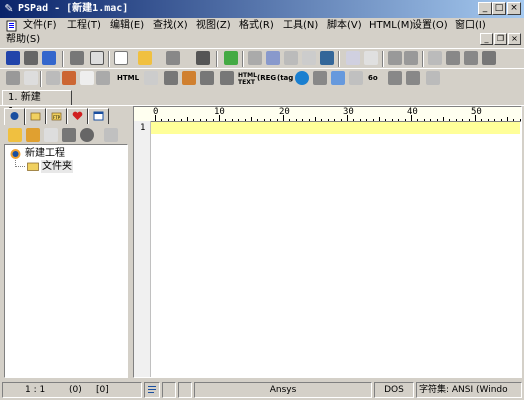 The image size is (524, 400). What do you see at coordinates (170, 26) in the screenshot?
I see `menu-search: 查找(X)` at bounding box center [170, 26].